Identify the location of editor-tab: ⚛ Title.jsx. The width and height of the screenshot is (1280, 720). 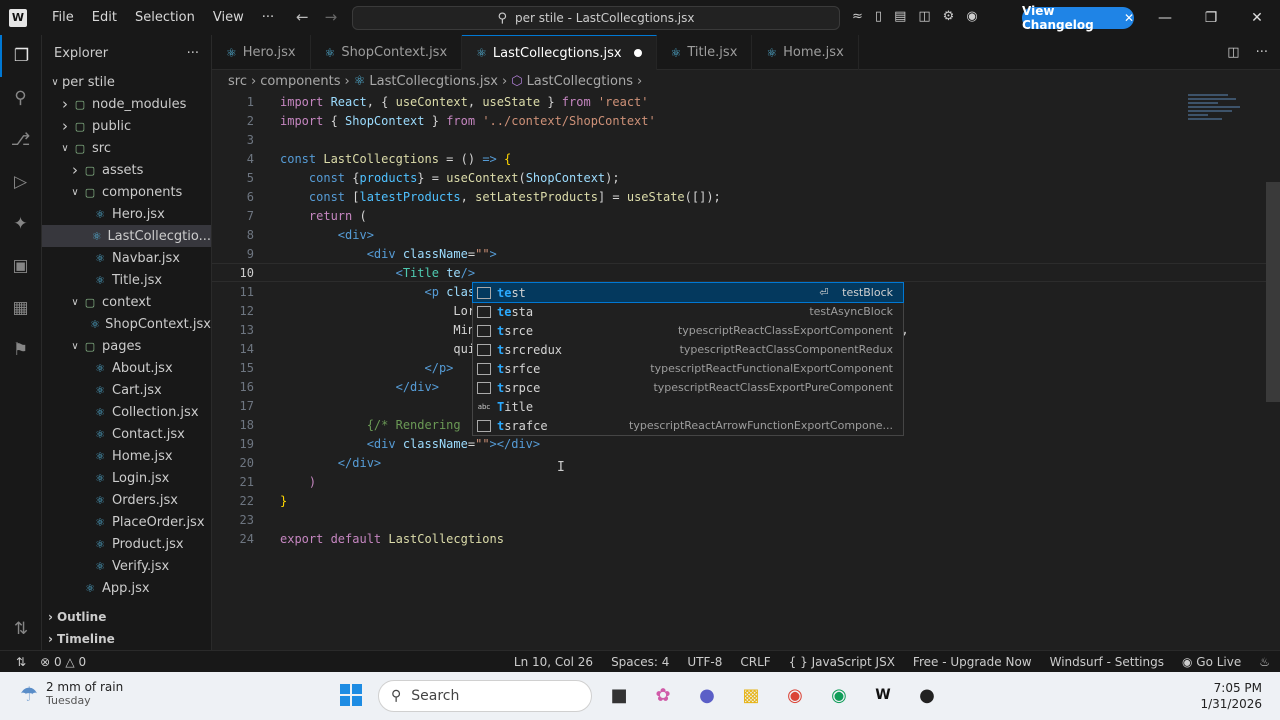
(705, 52).